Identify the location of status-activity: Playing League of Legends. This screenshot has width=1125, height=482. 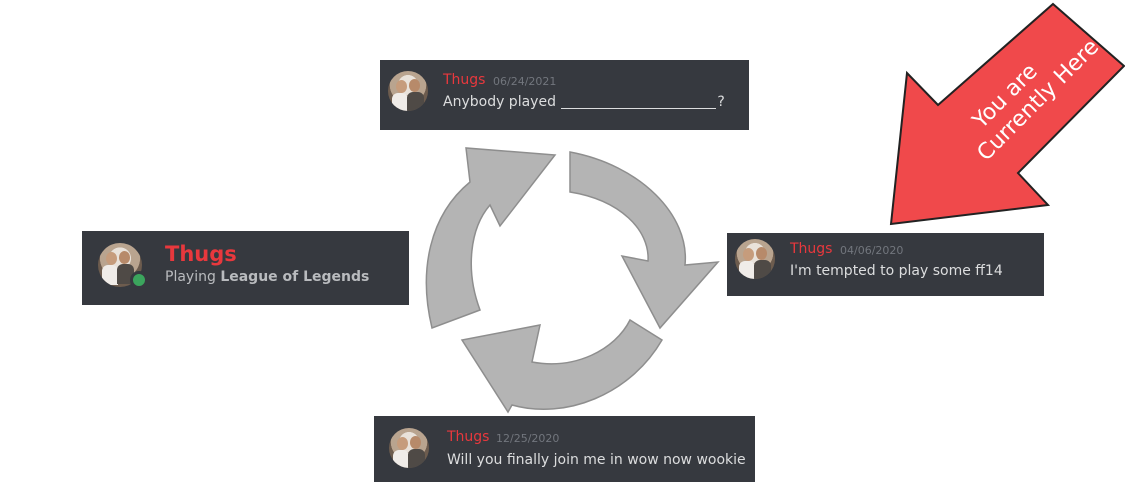
(267, 277).